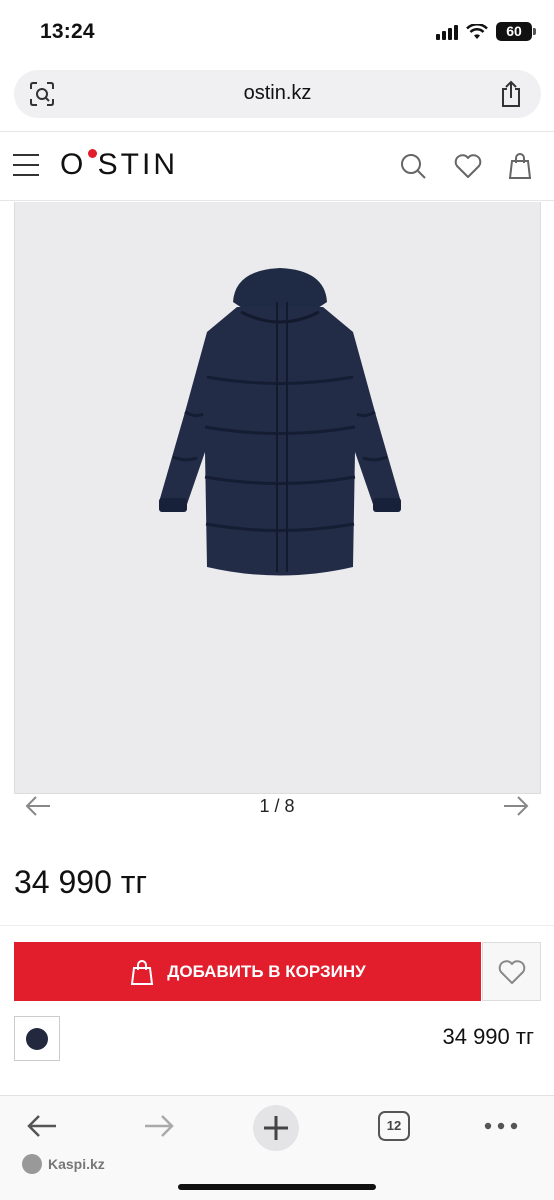 The image size is (554, 1200). I want to click on divider, so click(277, 925).